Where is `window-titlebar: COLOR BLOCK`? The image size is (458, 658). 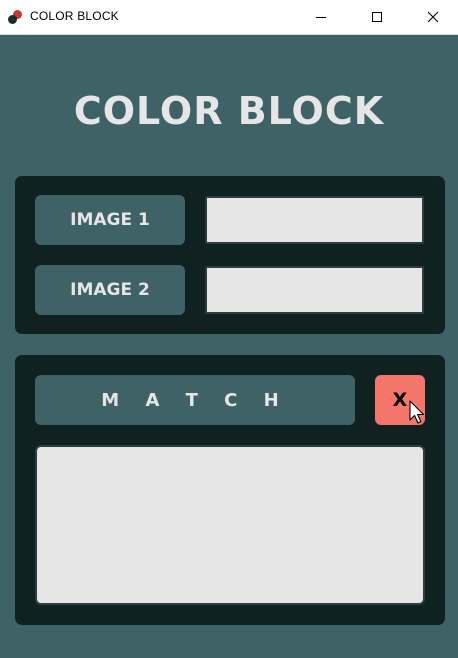 window-titlebar: COLOR BLOCK is located at coordinates (229, 17).